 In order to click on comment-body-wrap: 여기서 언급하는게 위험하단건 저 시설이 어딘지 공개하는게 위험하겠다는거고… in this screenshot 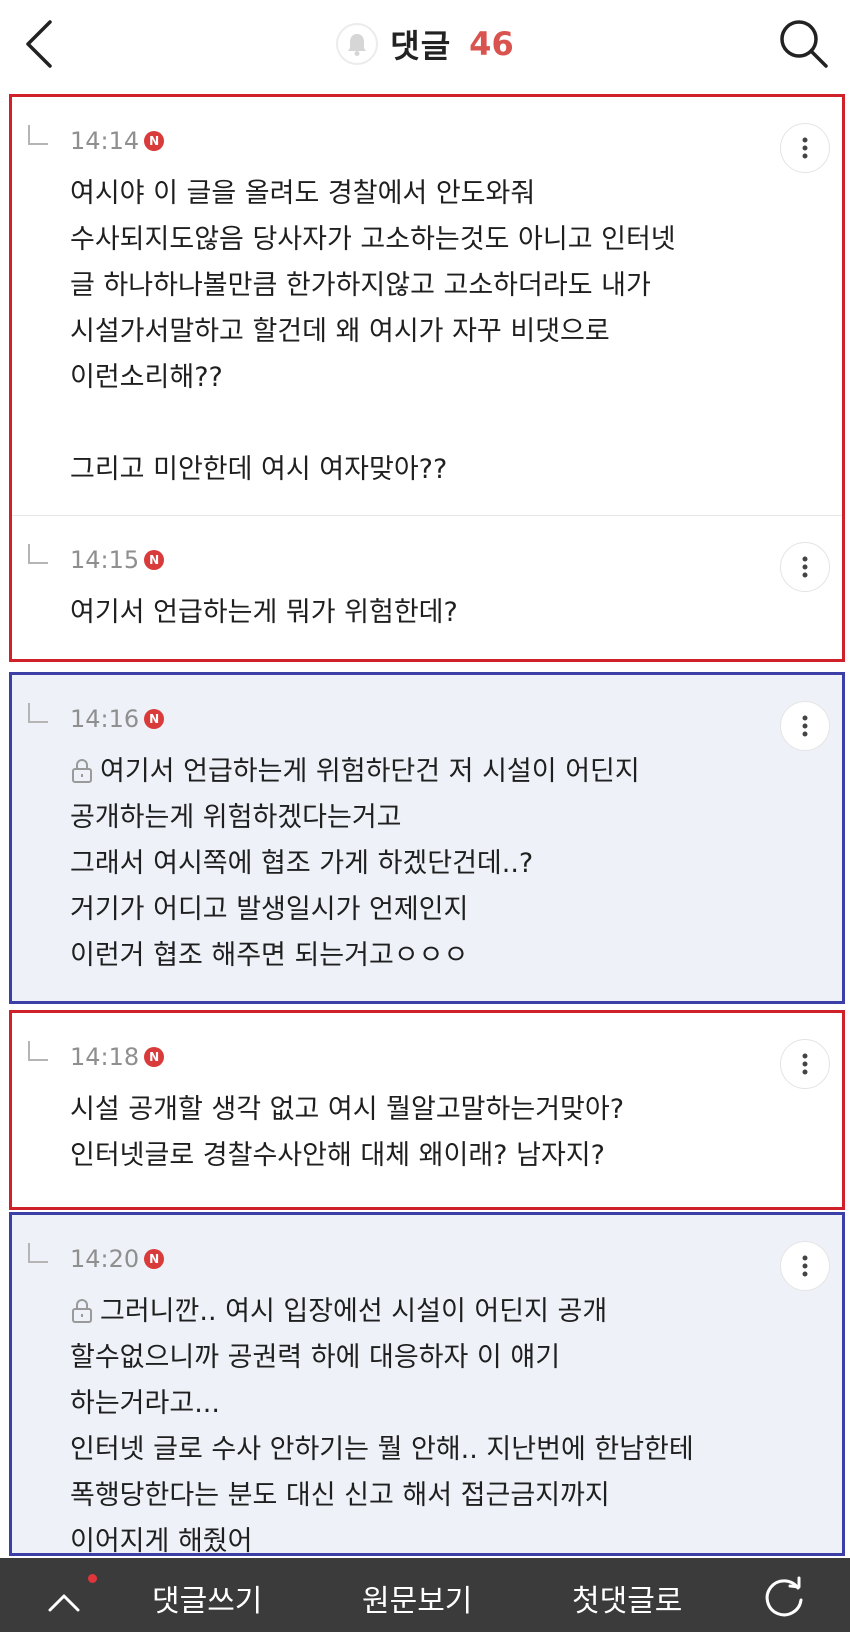, I will do `click(416, 864)`.